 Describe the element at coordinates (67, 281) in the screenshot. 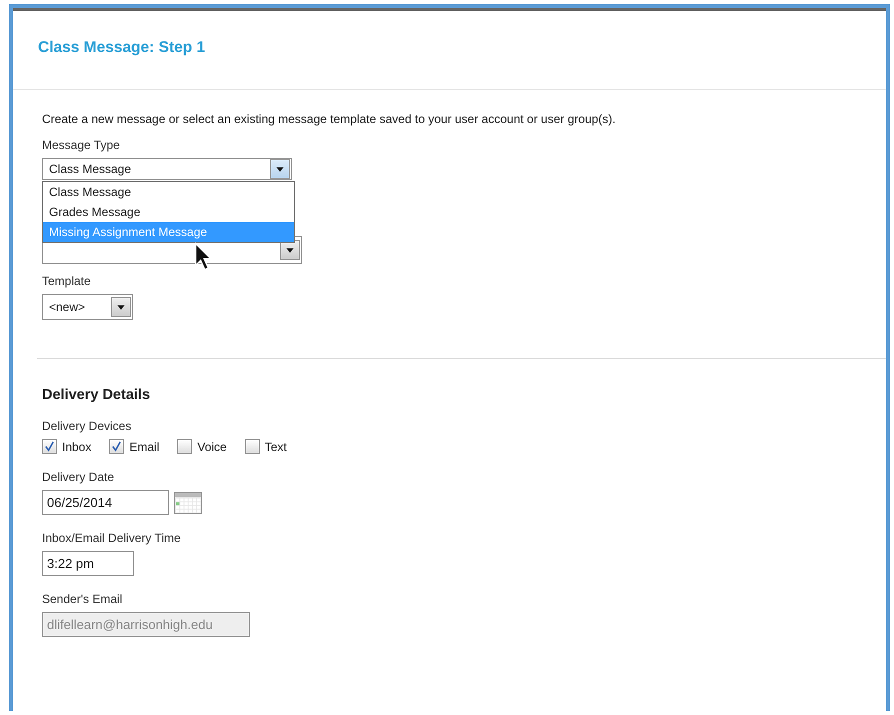

I see `field-label: Template` at that location.